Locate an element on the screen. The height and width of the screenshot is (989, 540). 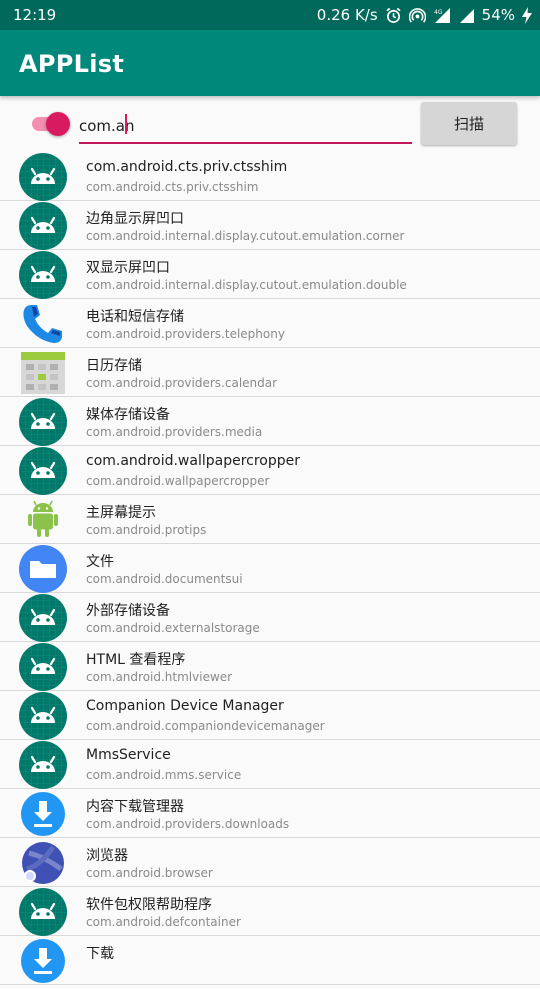
app-name: 日历存储 is located at coordinates (114, 366).